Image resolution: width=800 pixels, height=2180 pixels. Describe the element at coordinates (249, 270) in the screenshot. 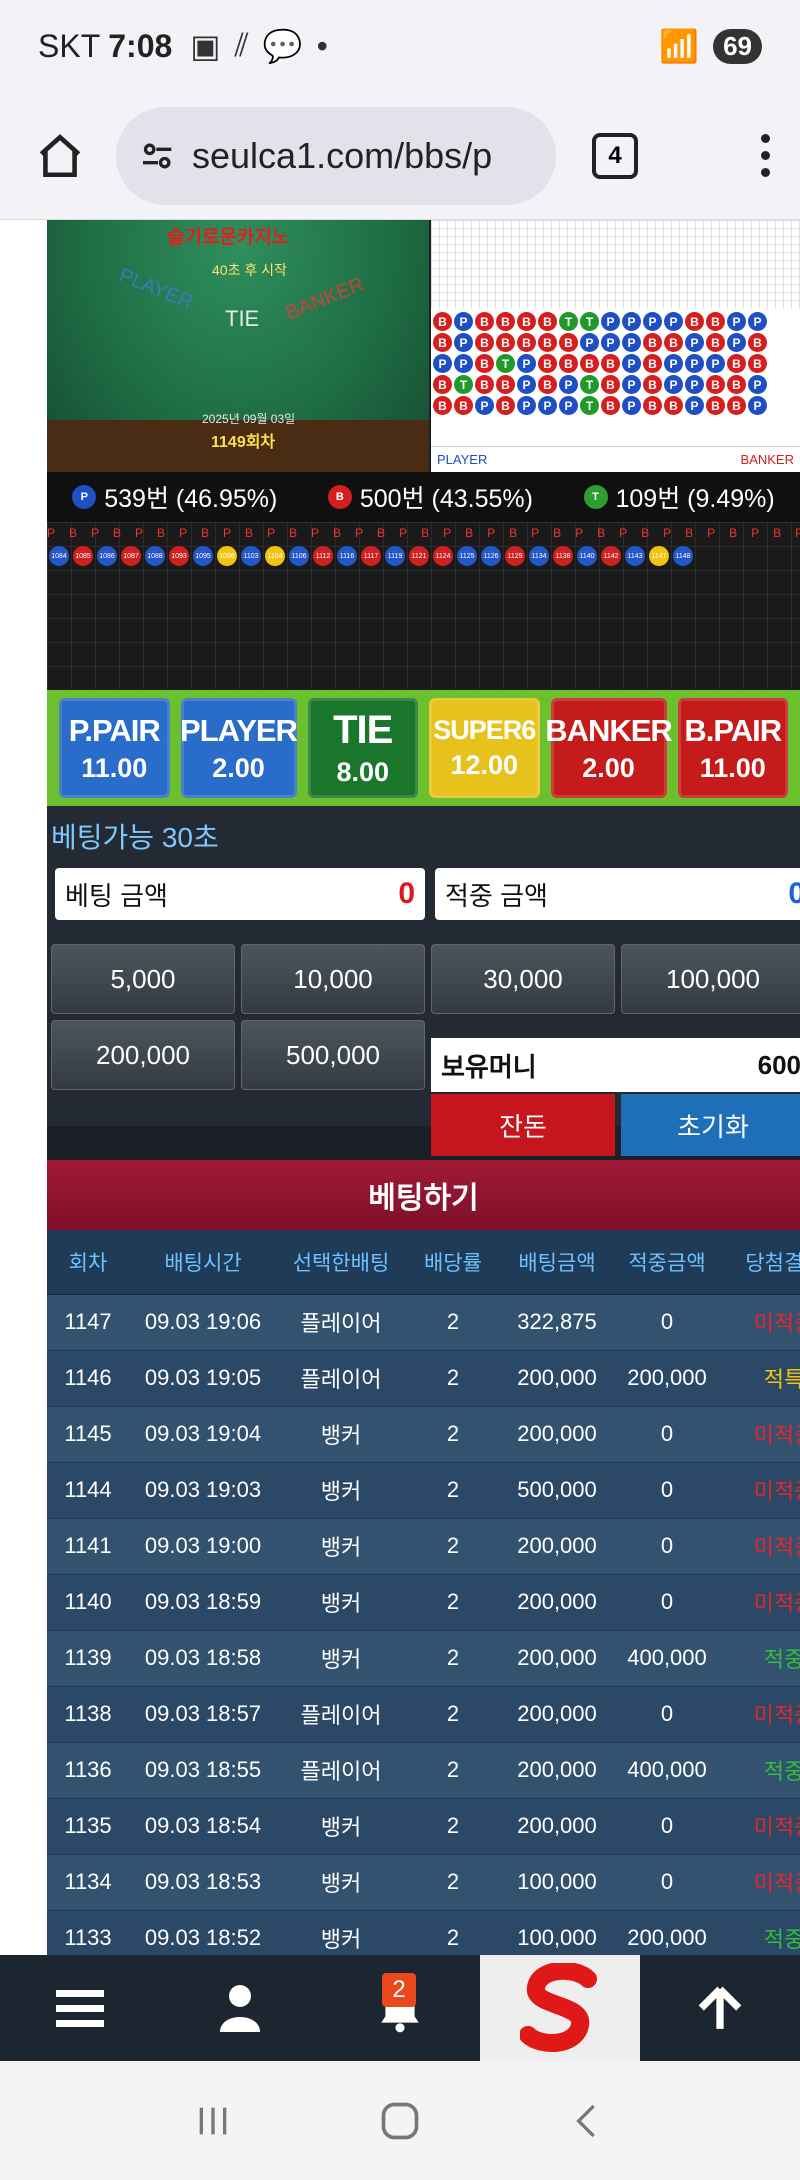

I see `start-timer-text: 40초 후 시작` at that location.